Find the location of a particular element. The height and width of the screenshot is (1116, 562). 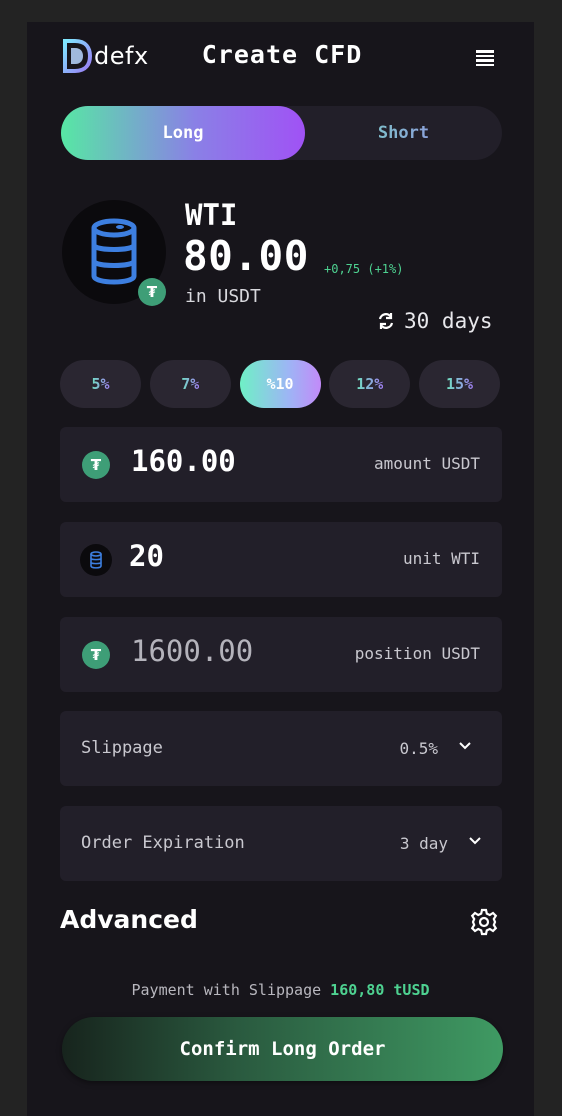

leverage-option-12: 12% is located at coordinates (370, 384).